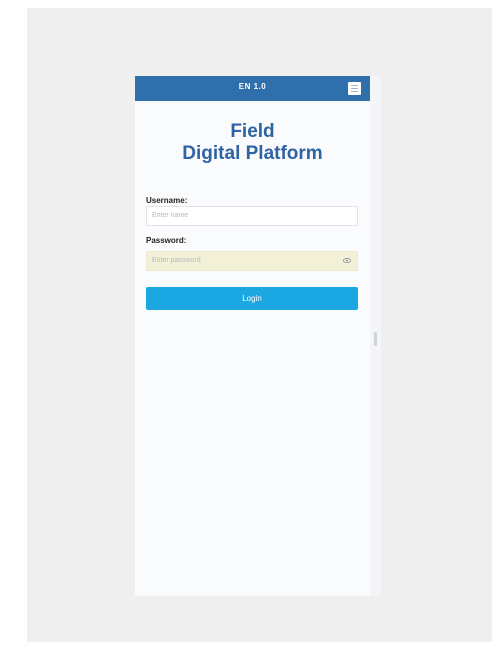 This screenshot has width=503, height=650. Describe the element at coordinates (167, 200) in the screenshot. I see `username-label: Username:` at that location.